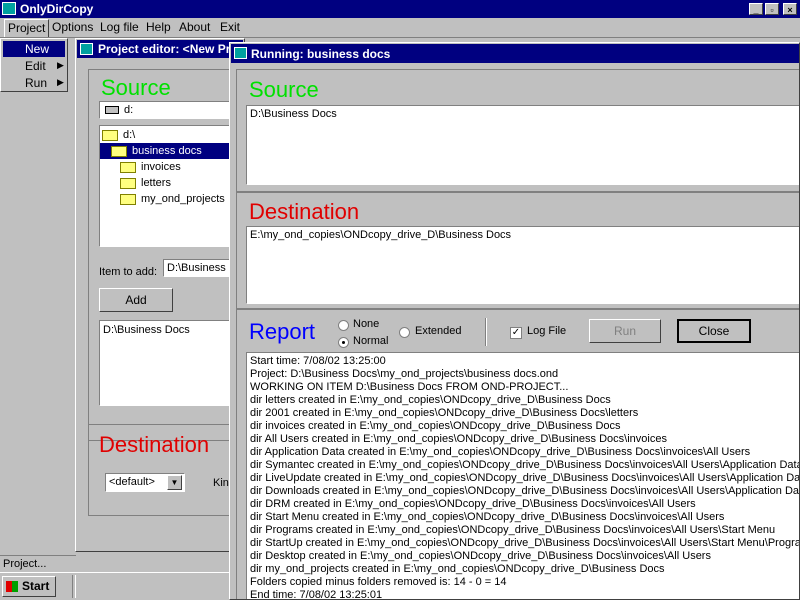 This screenshot has width=800, height=600. I want to click on radio-normal-dot, so click(343, 342).